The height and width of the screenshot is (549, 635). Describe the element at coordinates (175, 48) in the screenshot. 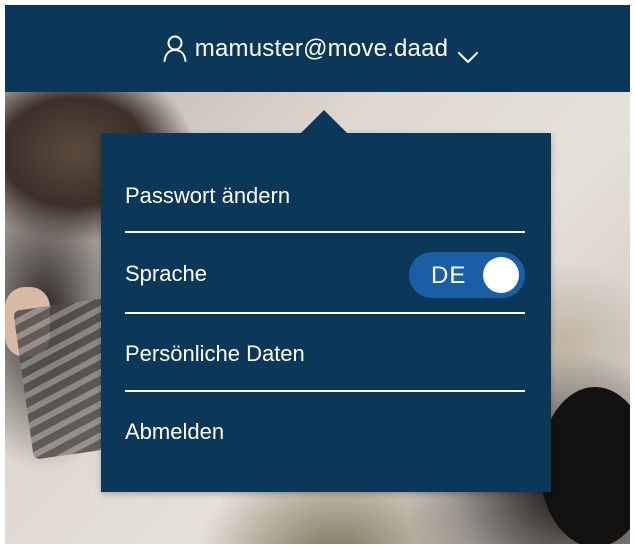

I see `user-icon` at that location.